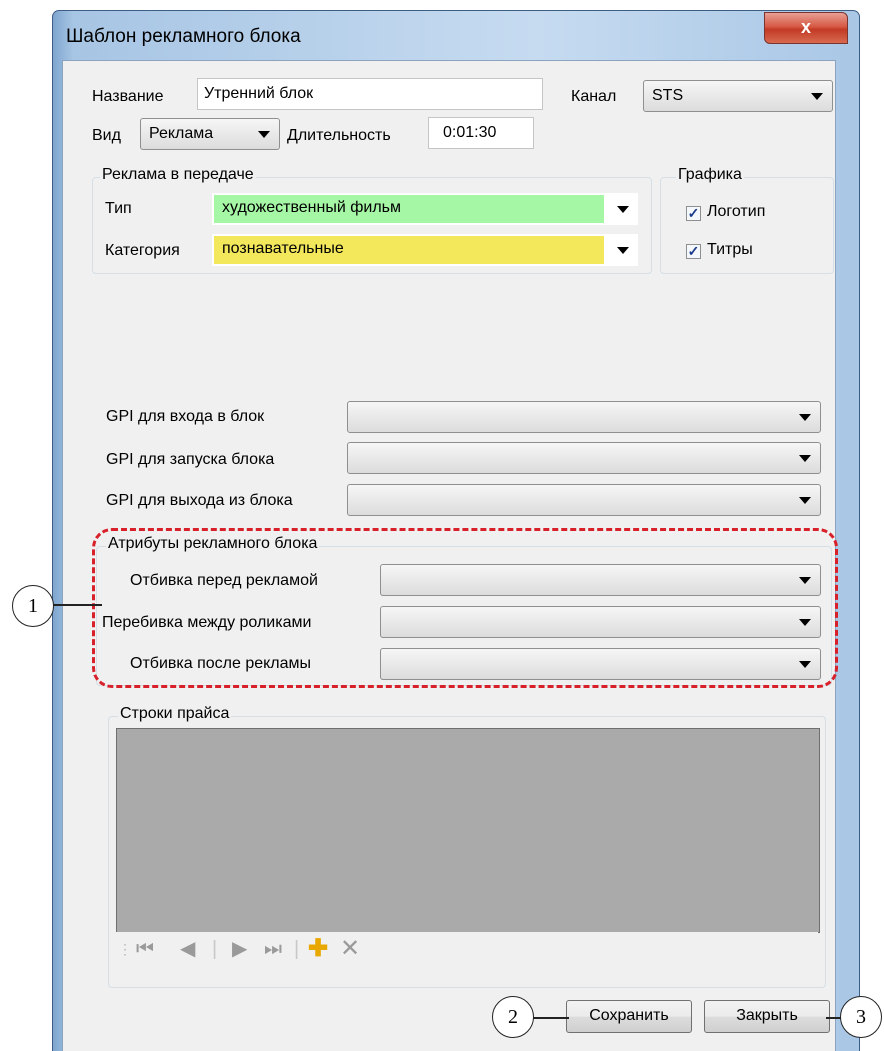 Image resolution: width=884 pixels, height=1051 pixels. Describe the element at coordinates (142, 250) in the screenshot. I see `category-label: Категория` at that location.